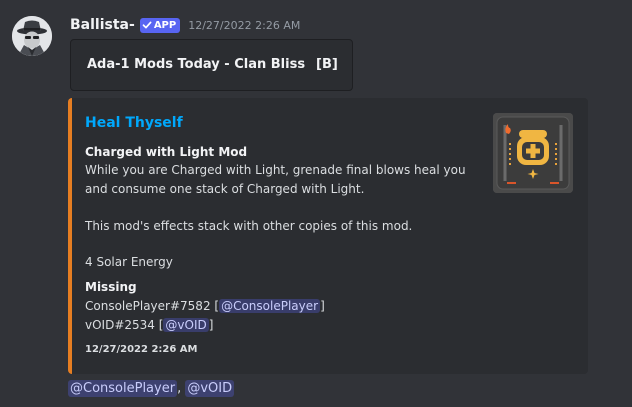  Describe the element at coordinates (148, 306) in the screenshot. I see `missing-player: ConsolePlayer#7582` at that location.